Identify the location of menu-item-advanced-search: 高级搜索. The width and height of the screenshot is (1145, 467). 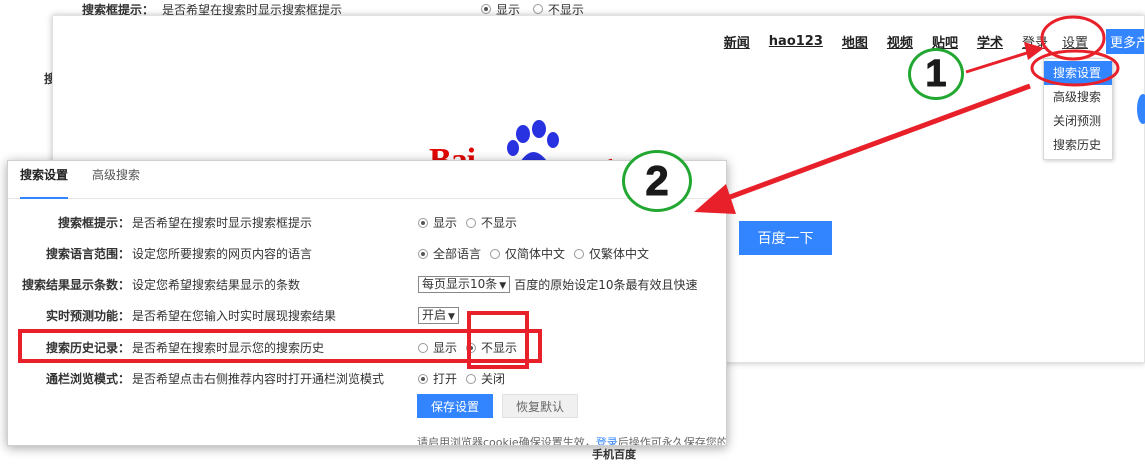
(1078, 97).